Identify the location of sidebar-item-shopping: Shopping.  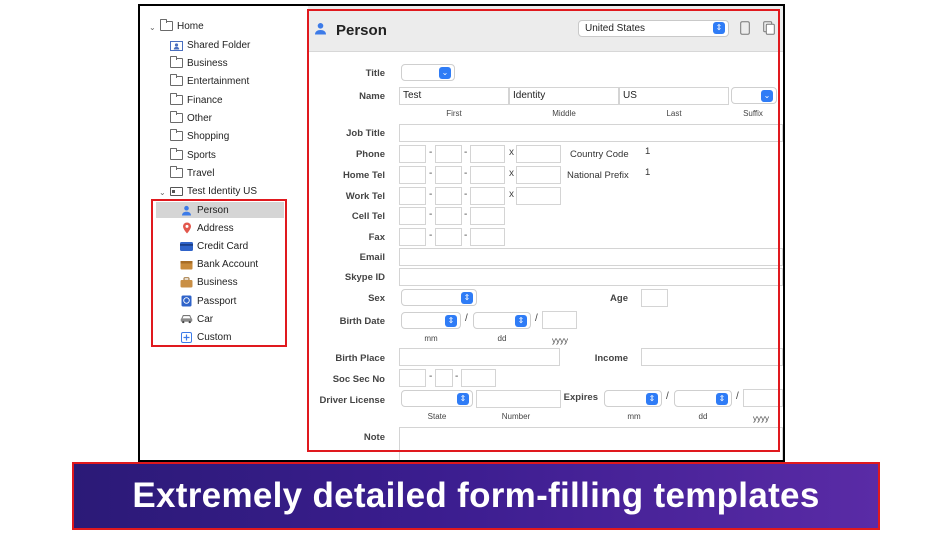
(199, 136).